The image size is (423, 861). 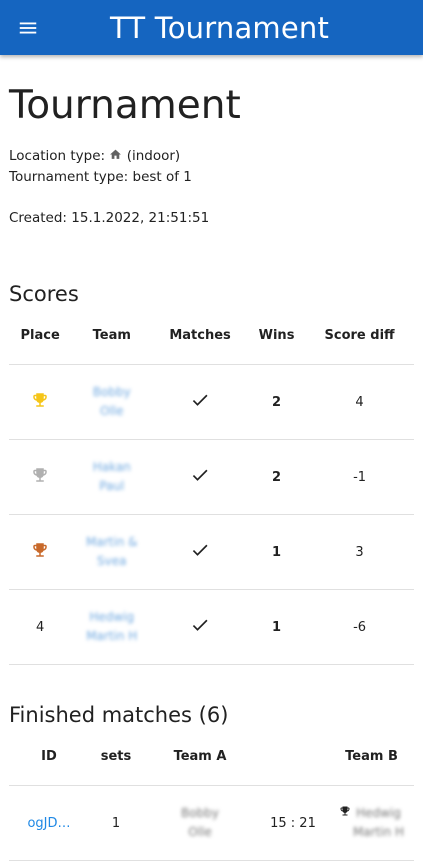 I want to click on team-cell: Hedwig Martin H, so click(x=112, y=627).